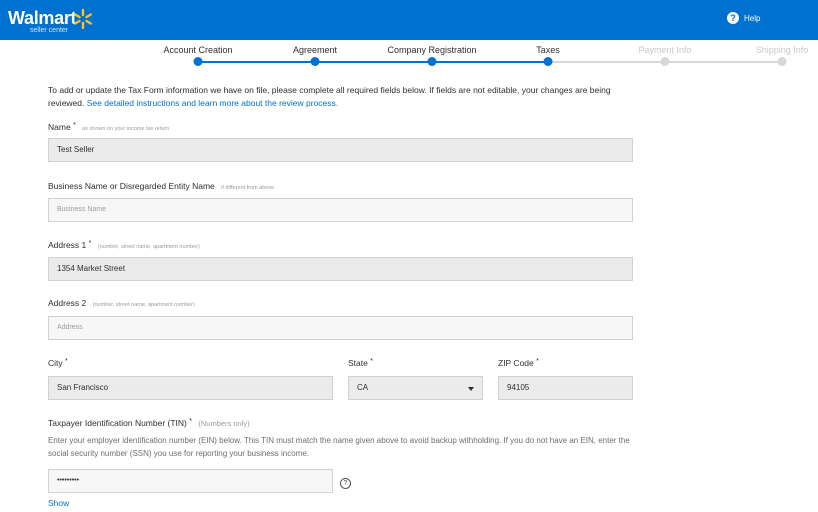 Image resolution: width=818 pixels, height=512 pixels. I want to click on zip-label: ZIP Code *, so click(518, 363).